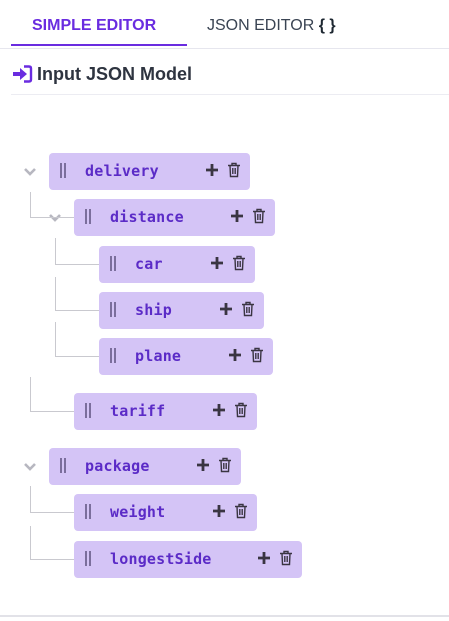 This screenshot has height=621, width=449. What do you see at coordinates (99, 45) in the screenshot?
I see `active-tab-indicator` at bounding box center [99, 45].